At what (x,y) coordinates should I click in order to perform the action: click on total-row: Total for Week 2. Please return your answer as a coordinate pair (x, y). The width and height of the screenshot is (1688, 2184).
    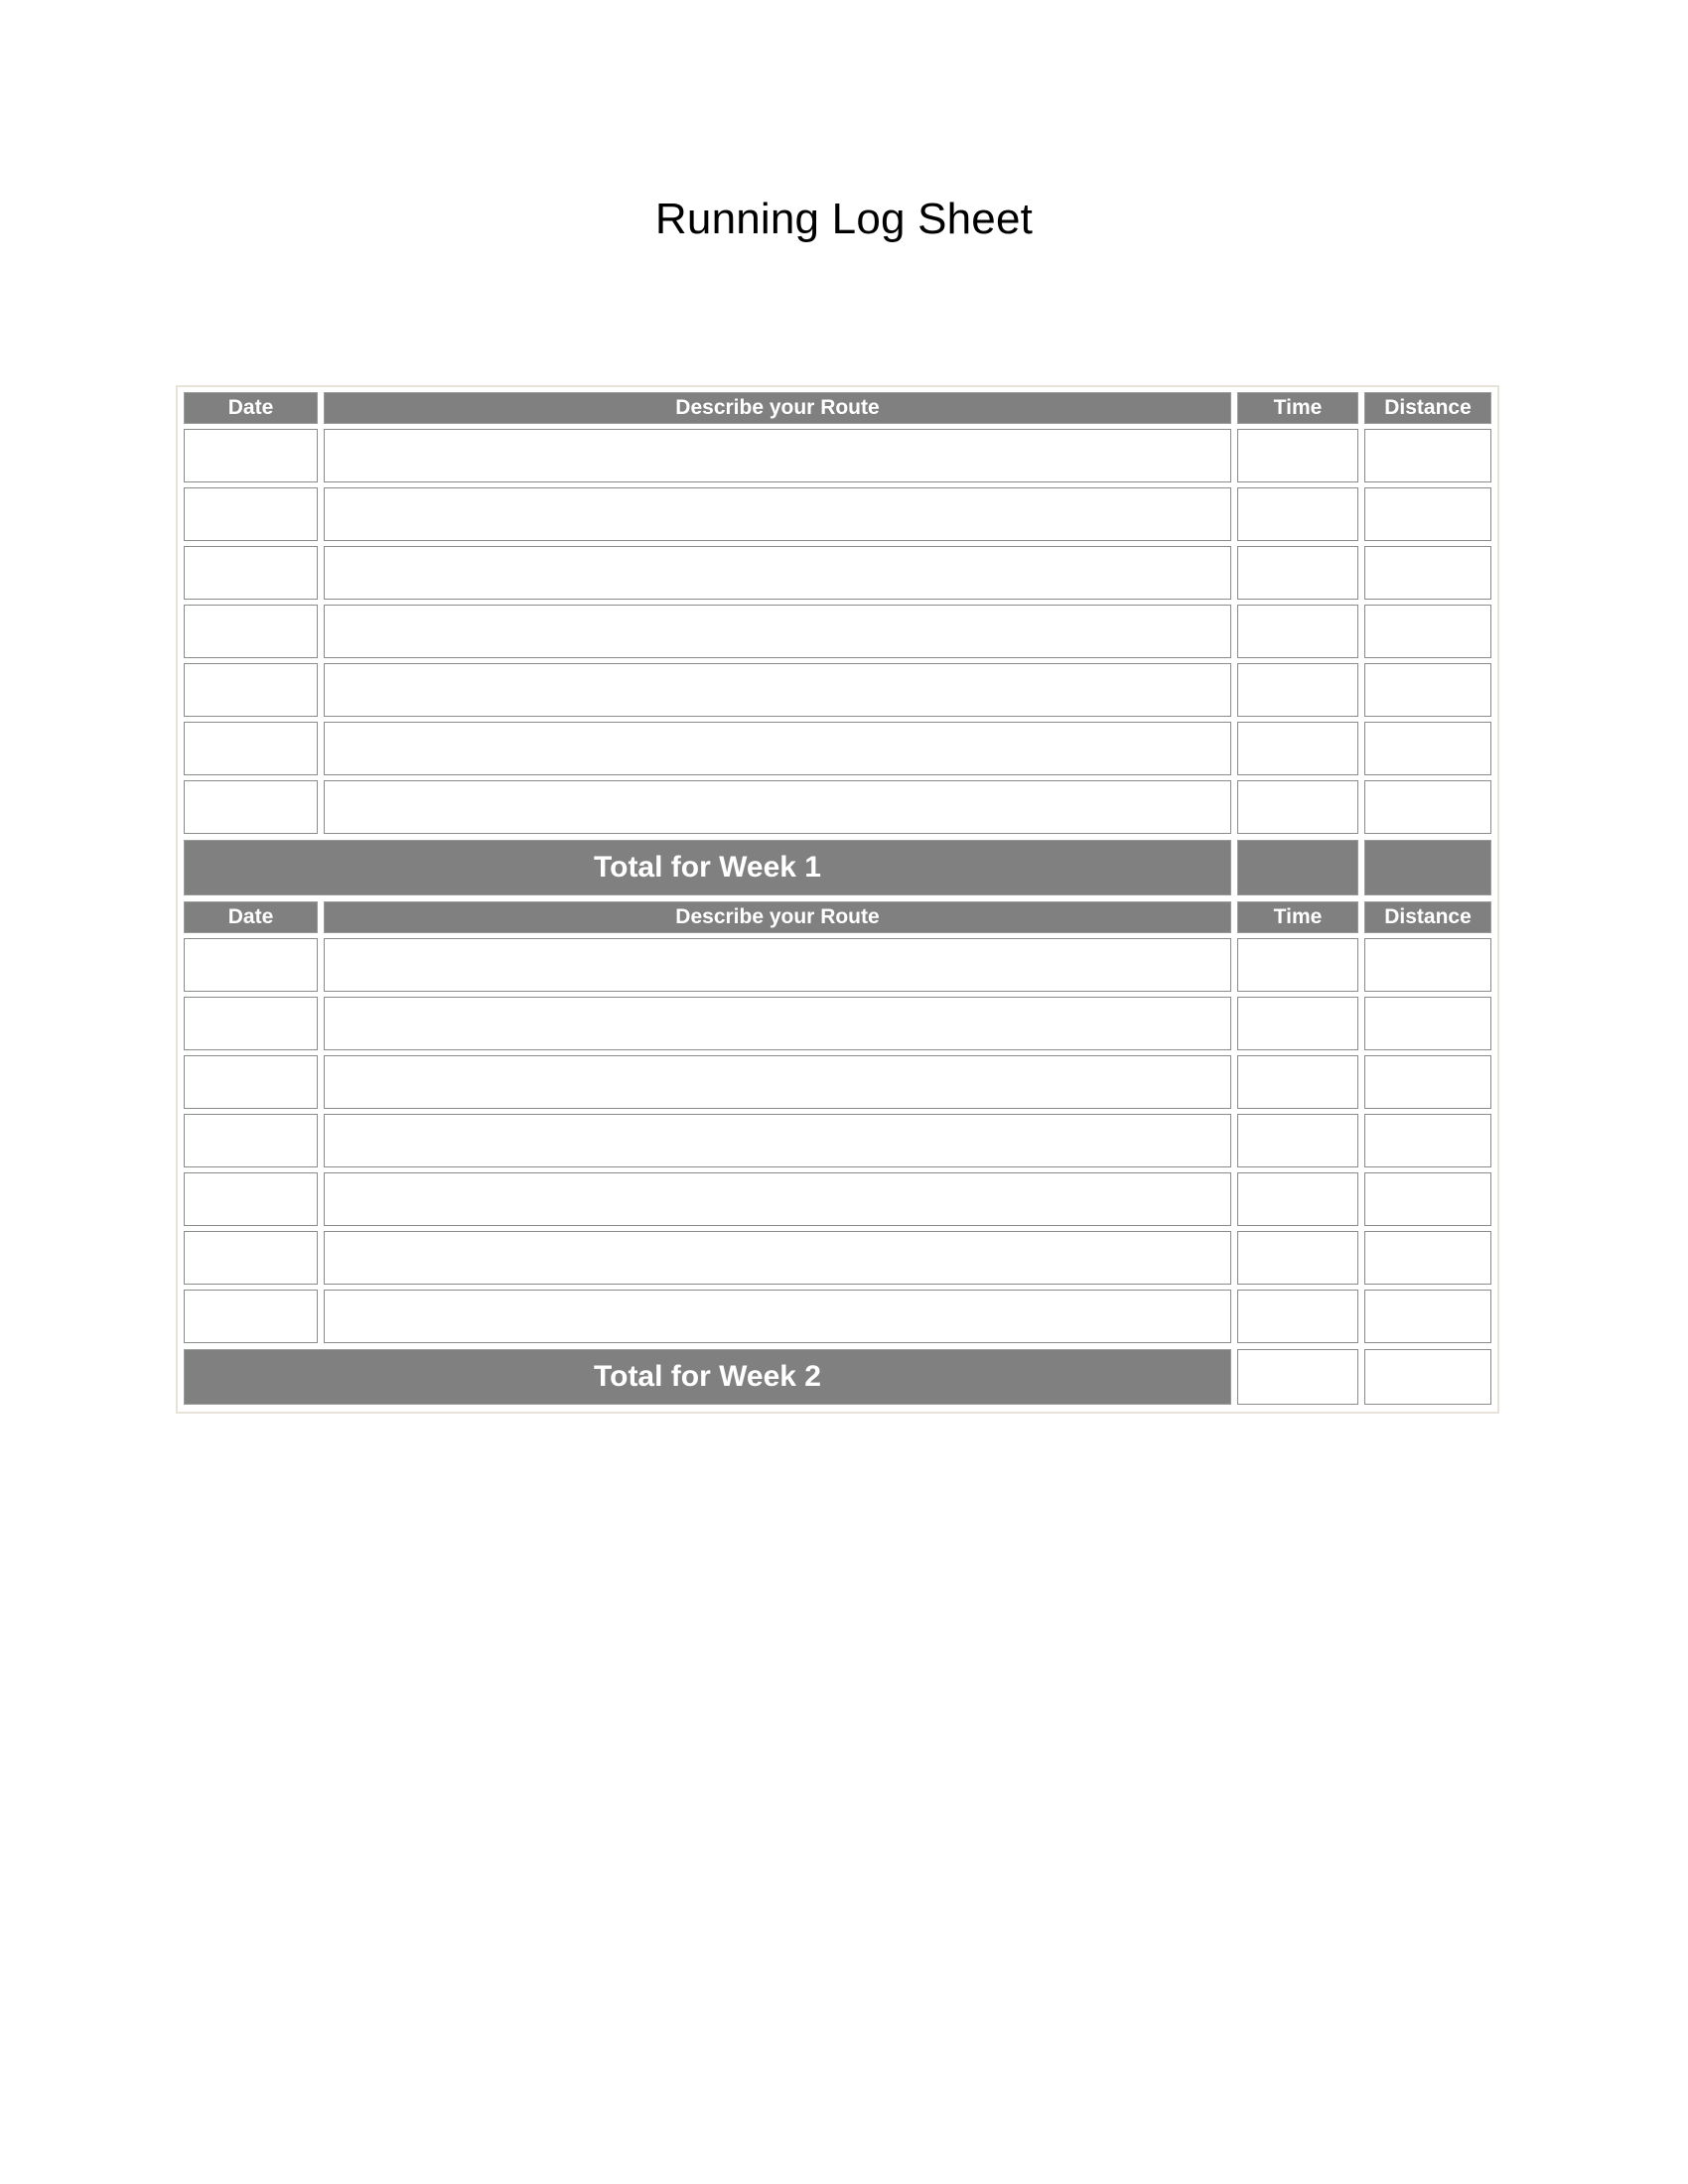
    Looking at the image, I should click on (837, 1377).